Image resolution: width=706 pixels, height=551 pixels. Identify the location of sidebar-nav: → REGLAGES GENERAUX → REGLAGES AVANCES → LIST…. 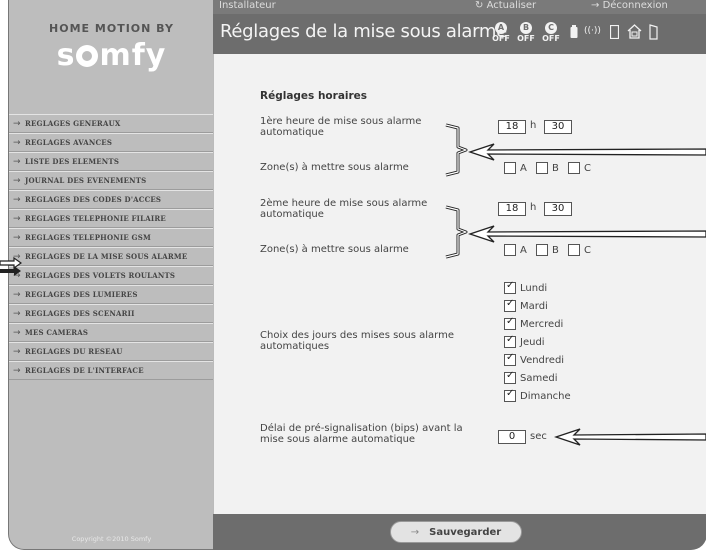
(111, 247).